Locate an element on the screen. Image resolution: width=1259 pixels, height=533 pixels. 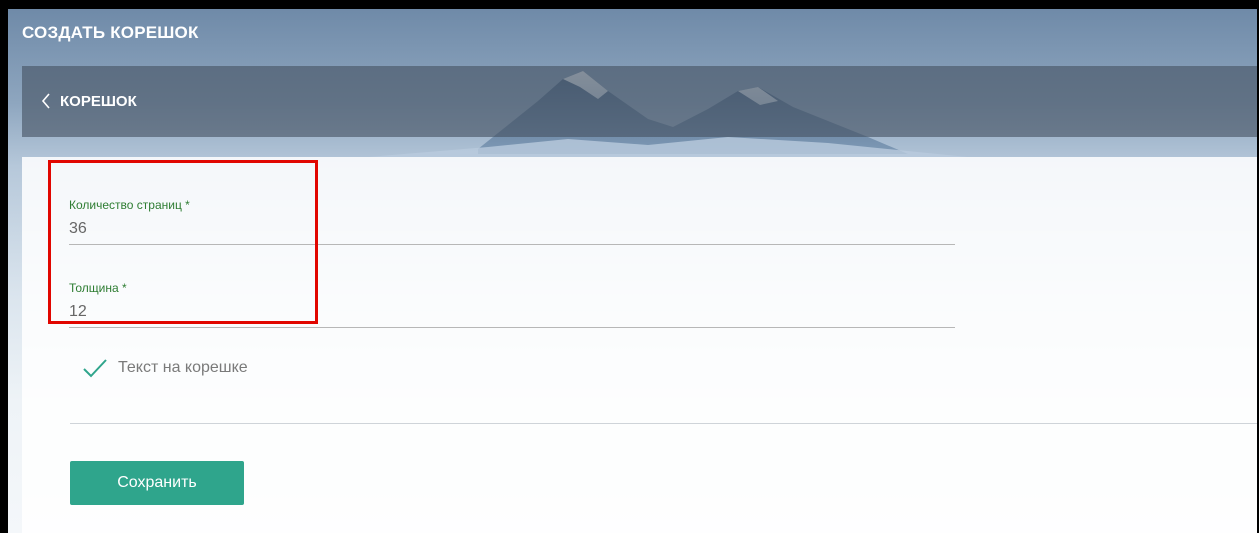
spine-text-checkbox-label: Текст на корешке is located at coordinates (183, 367).